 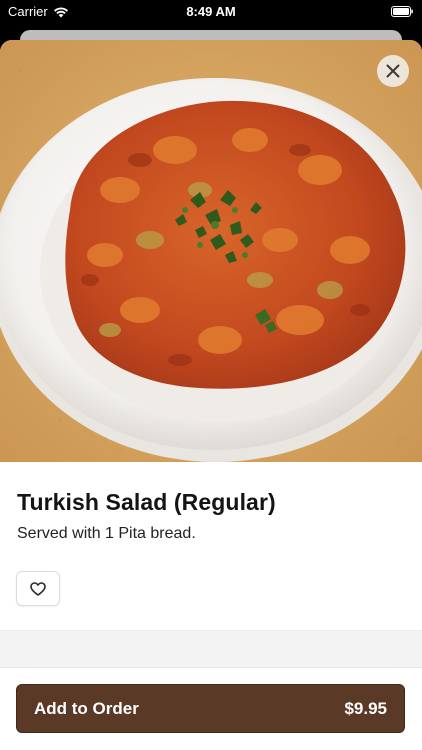 I want to click on add-to-order-label: Add to Order, so click(x=86, y=708).